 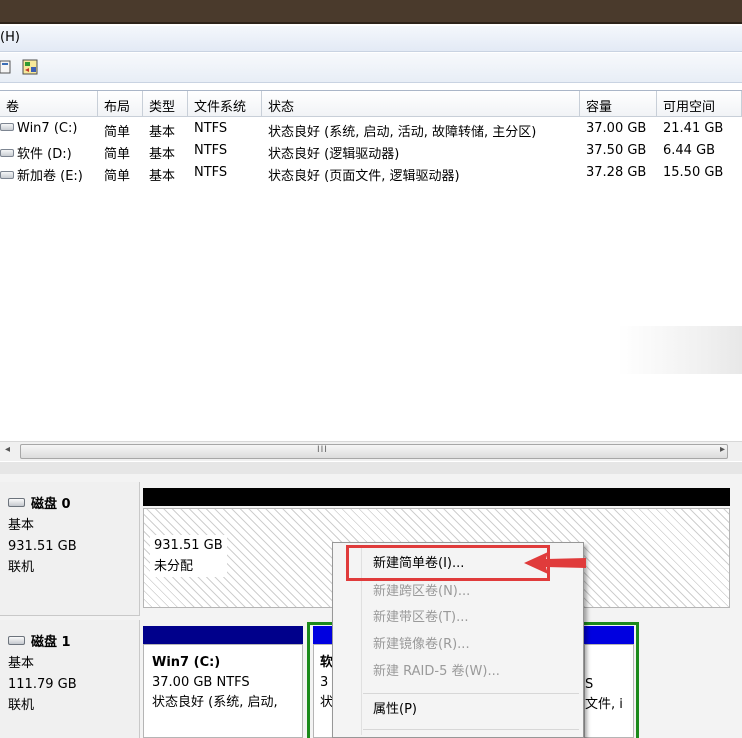 I want to click on disk-1-status: 联机, so click(x=21, y=705).